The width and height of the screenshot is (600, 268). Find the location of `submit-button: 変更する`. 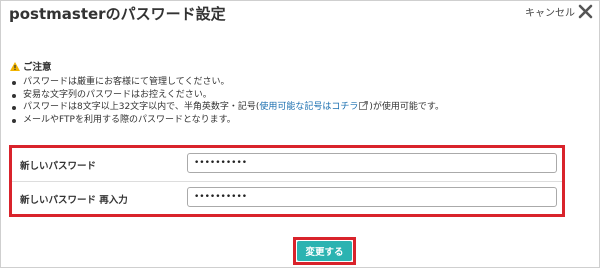

submit-button: 変更する is located at coordinates (324, 251).